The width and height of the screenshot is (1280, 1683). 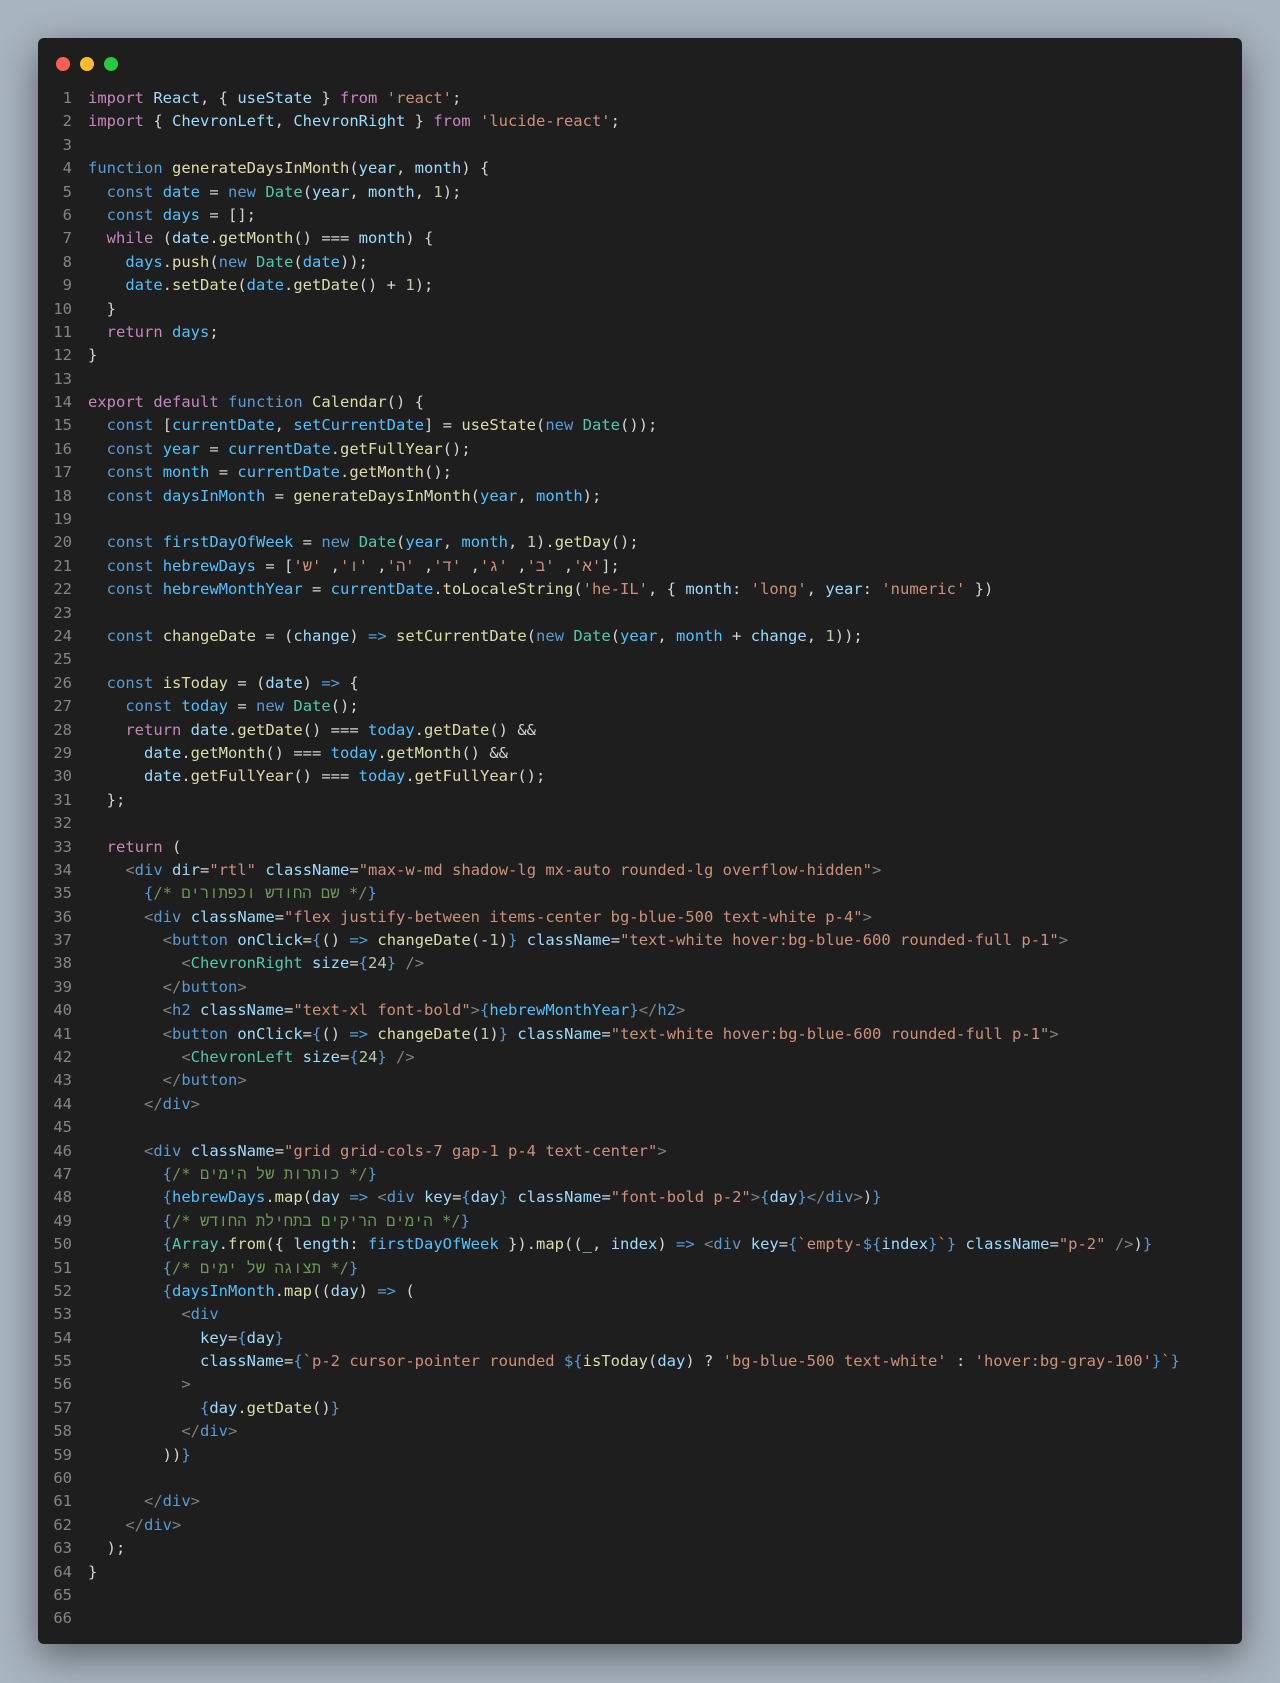 I want to click on line-number: 65, so click(x=62, y=1595).